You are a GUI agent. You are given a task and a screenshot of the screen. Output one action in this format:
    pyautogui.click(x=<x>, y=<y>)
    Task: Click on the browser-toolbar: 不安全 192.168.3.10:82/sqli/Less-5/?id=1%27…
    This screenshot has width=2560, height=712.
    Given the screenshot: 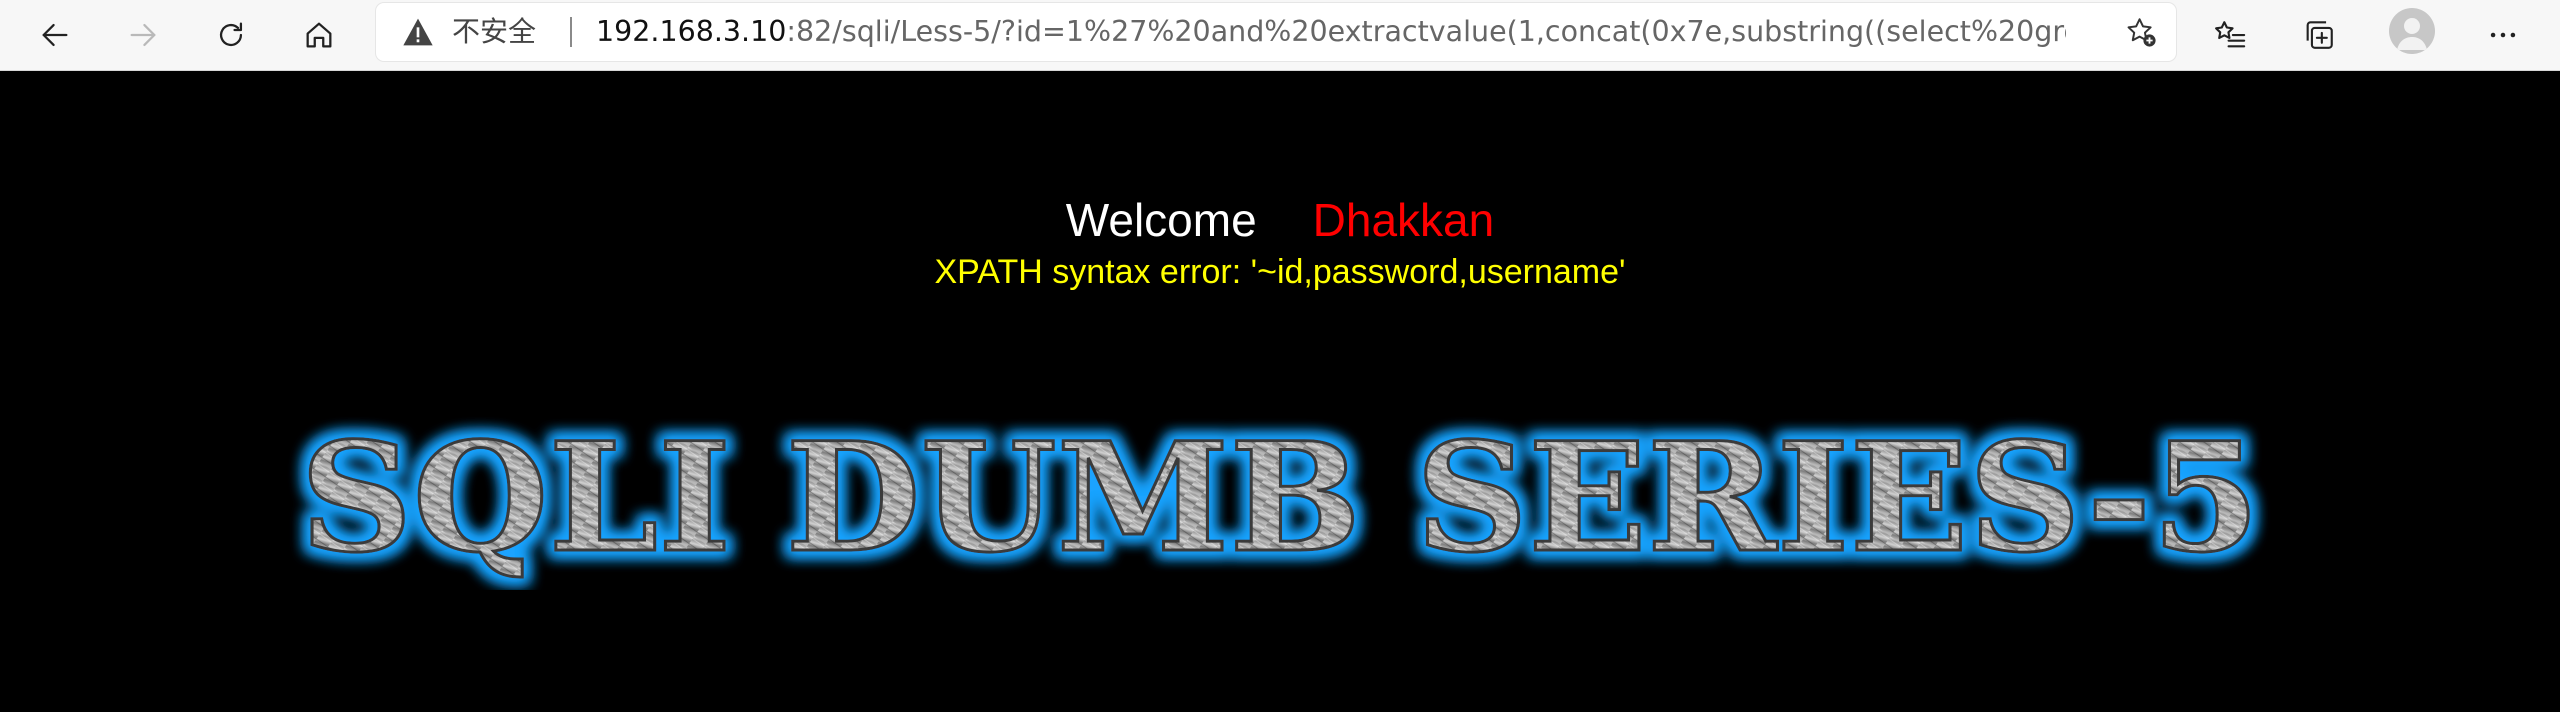 What is the action you would take?
    pyautogui.click(x=1280, y=35)
    